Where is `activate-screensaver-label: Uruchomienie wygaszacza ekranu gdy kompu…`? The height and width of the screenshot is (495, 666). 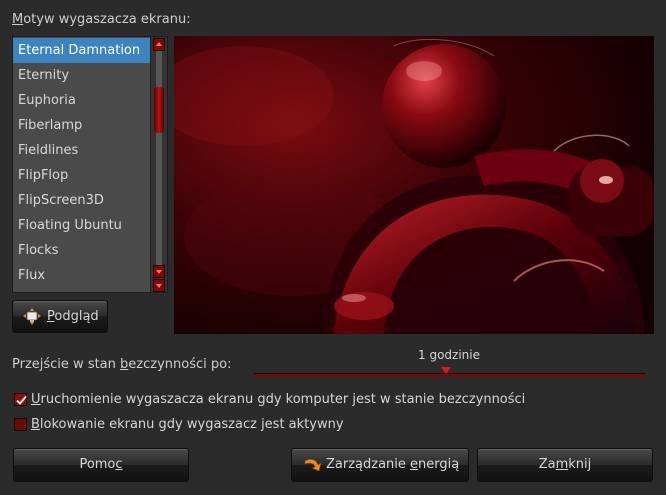 activate-screensaver-label: Uruchomienie wygaszacza ekranu gdy kompu… is located at coordinates (278, 399).